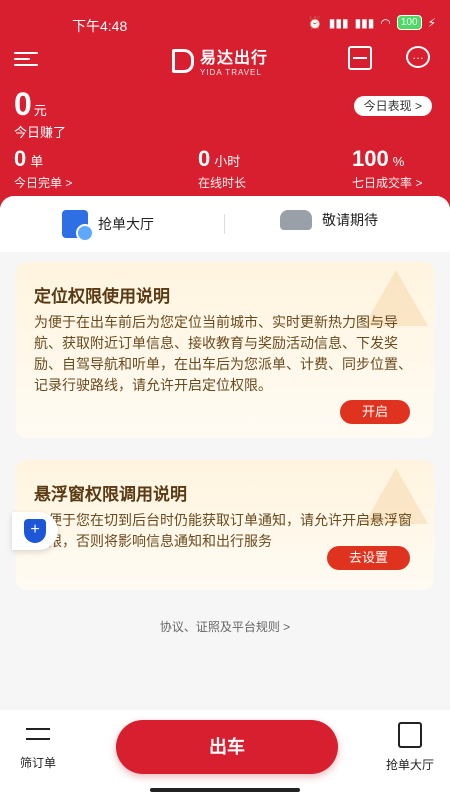 This screenshot has height=800, width=450. What do you see at coordinates (30, 104) in the screenshot?
I see `earnings-amount: 0元` at bounding box center [30, 104].